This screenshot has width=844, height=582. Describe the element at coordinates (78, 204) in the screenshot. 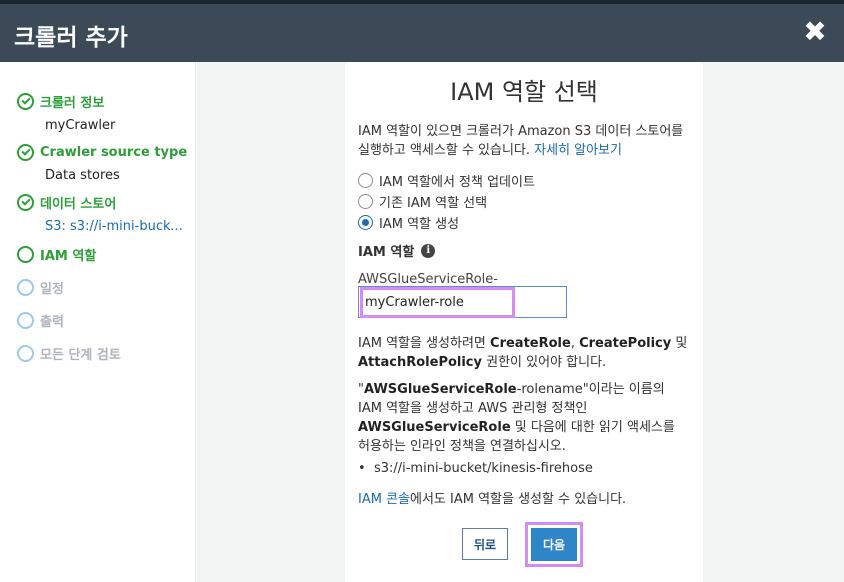

I see `step-label: 데이터 스토어` at that location.